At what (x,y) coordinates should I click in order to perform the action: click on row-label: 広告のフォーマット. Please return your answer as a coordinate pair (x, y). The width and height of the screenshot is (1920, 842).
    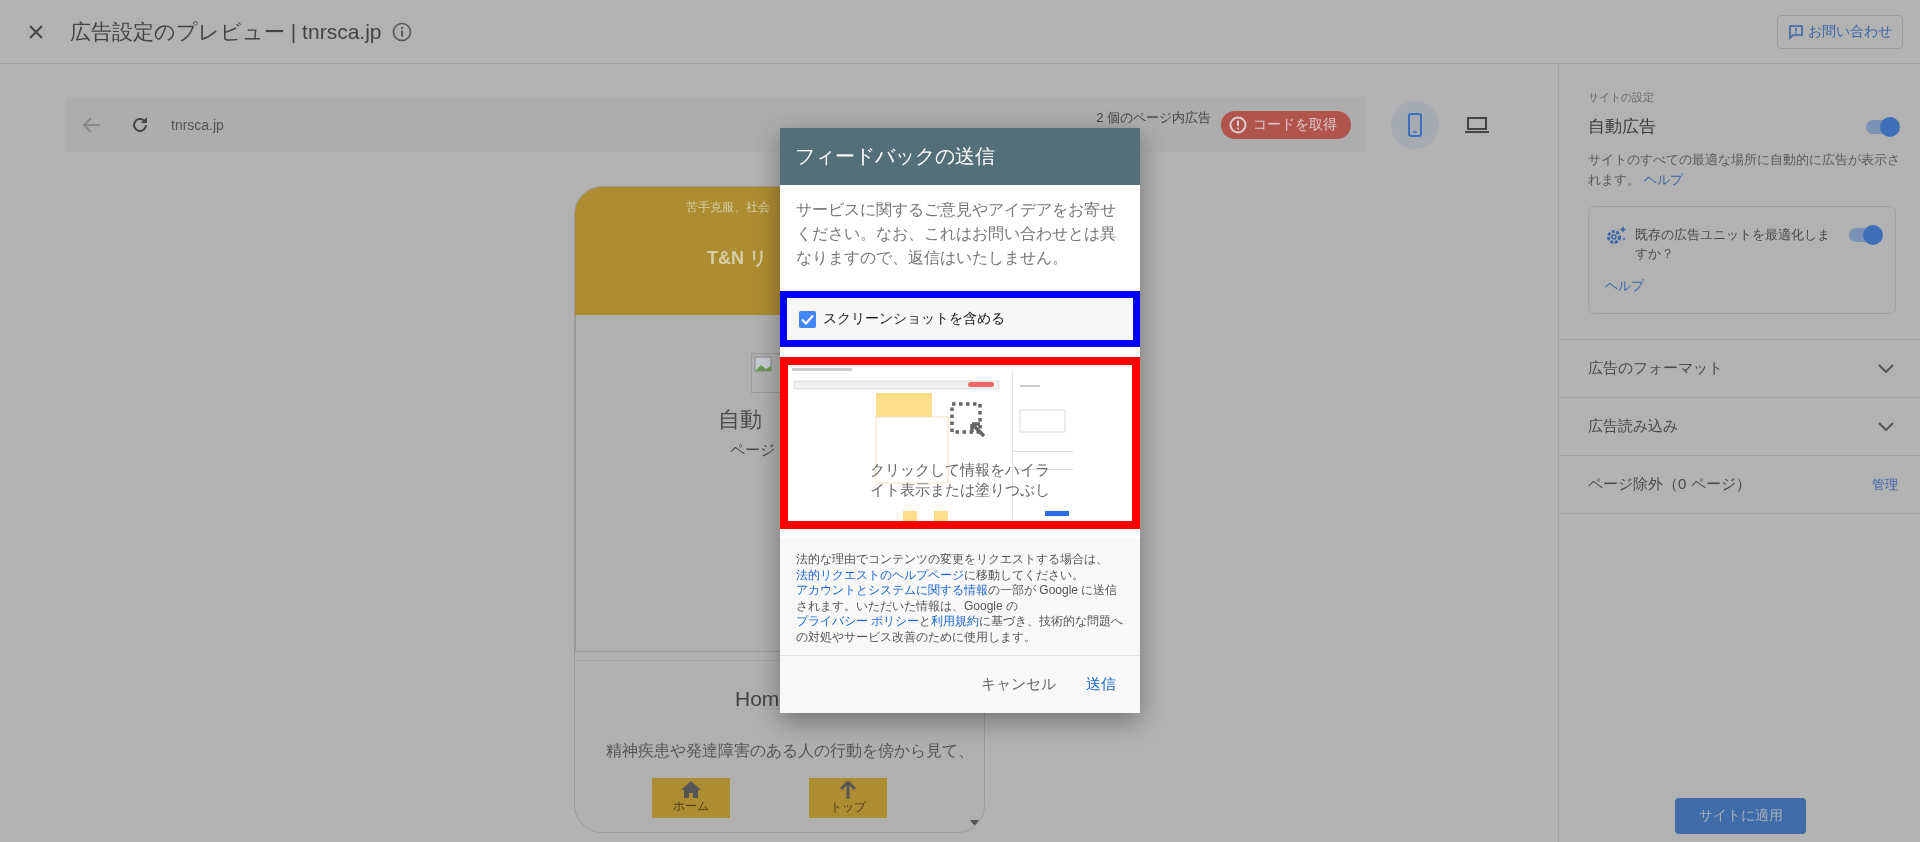
    Looking at the image, I should click on (1655, 368).